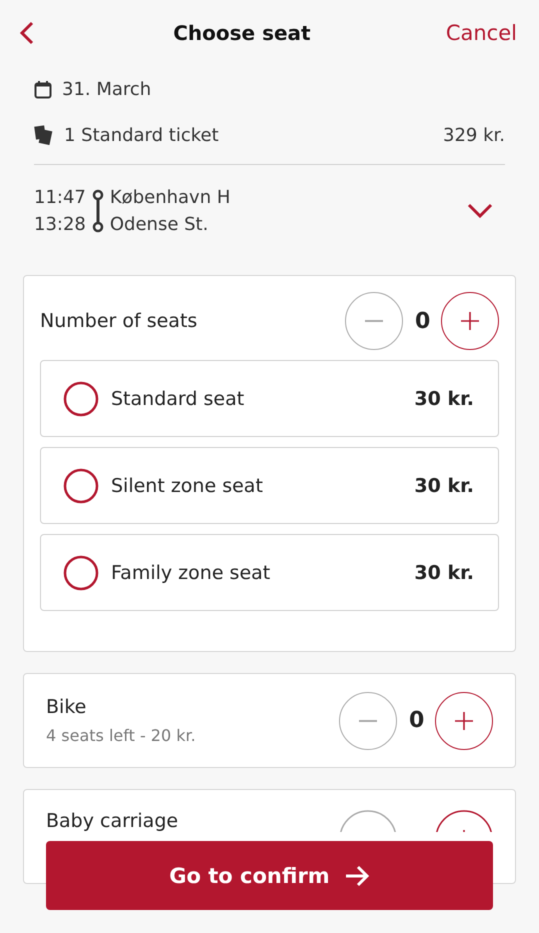 Image resolution: width=539 pixels, height=933 pixels. I want to click on seat-option-label: Silent zone seat, so click(187, 485).